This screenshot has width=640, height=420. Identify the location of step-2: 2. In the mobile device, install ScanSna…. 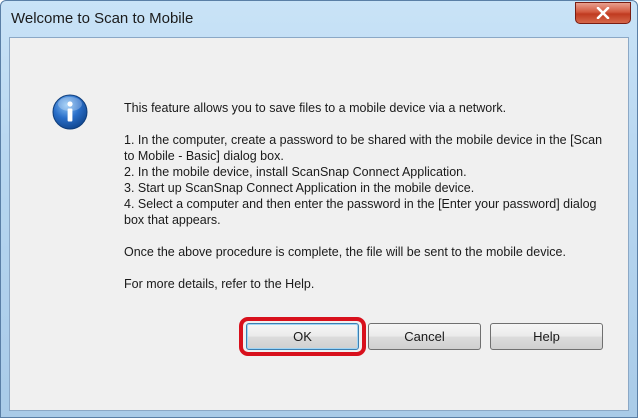
(295, 172).